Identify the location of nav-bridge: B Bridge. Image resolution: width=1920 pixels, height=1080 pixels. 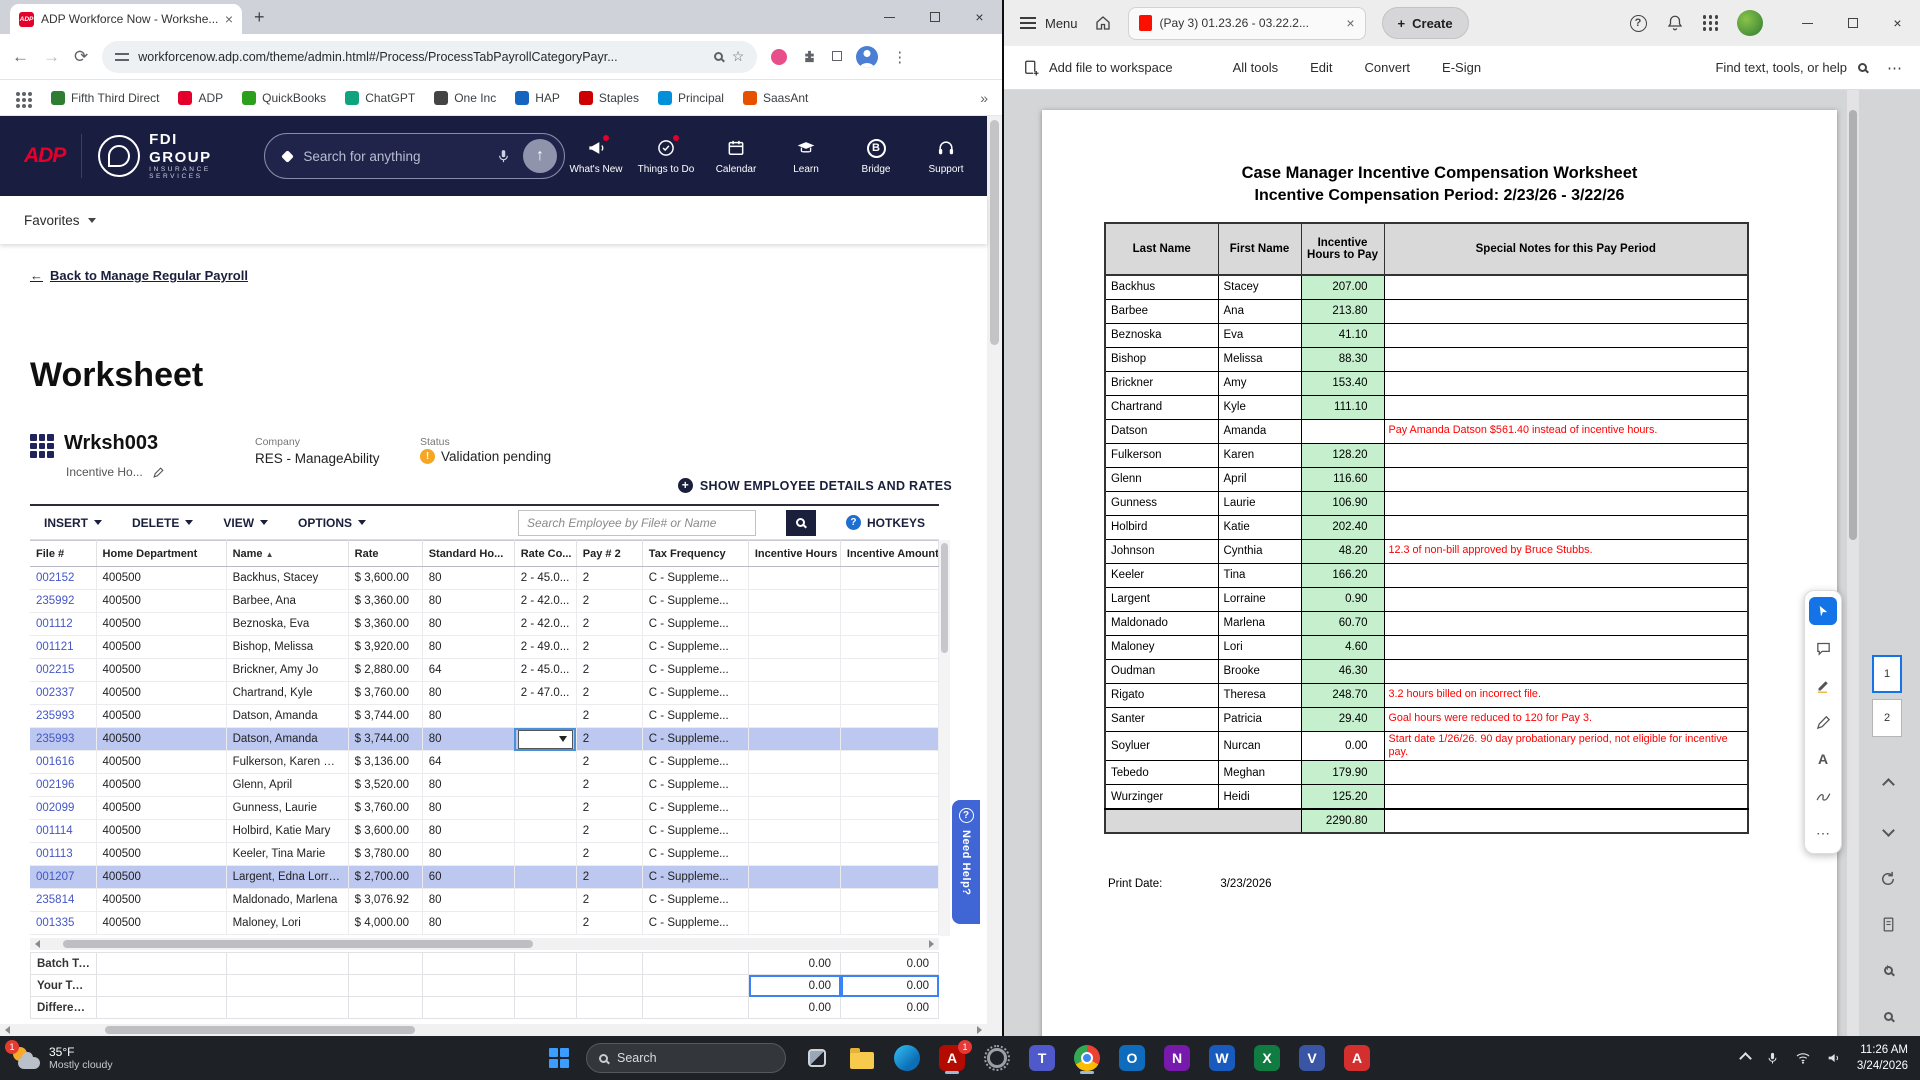
(876, 156).